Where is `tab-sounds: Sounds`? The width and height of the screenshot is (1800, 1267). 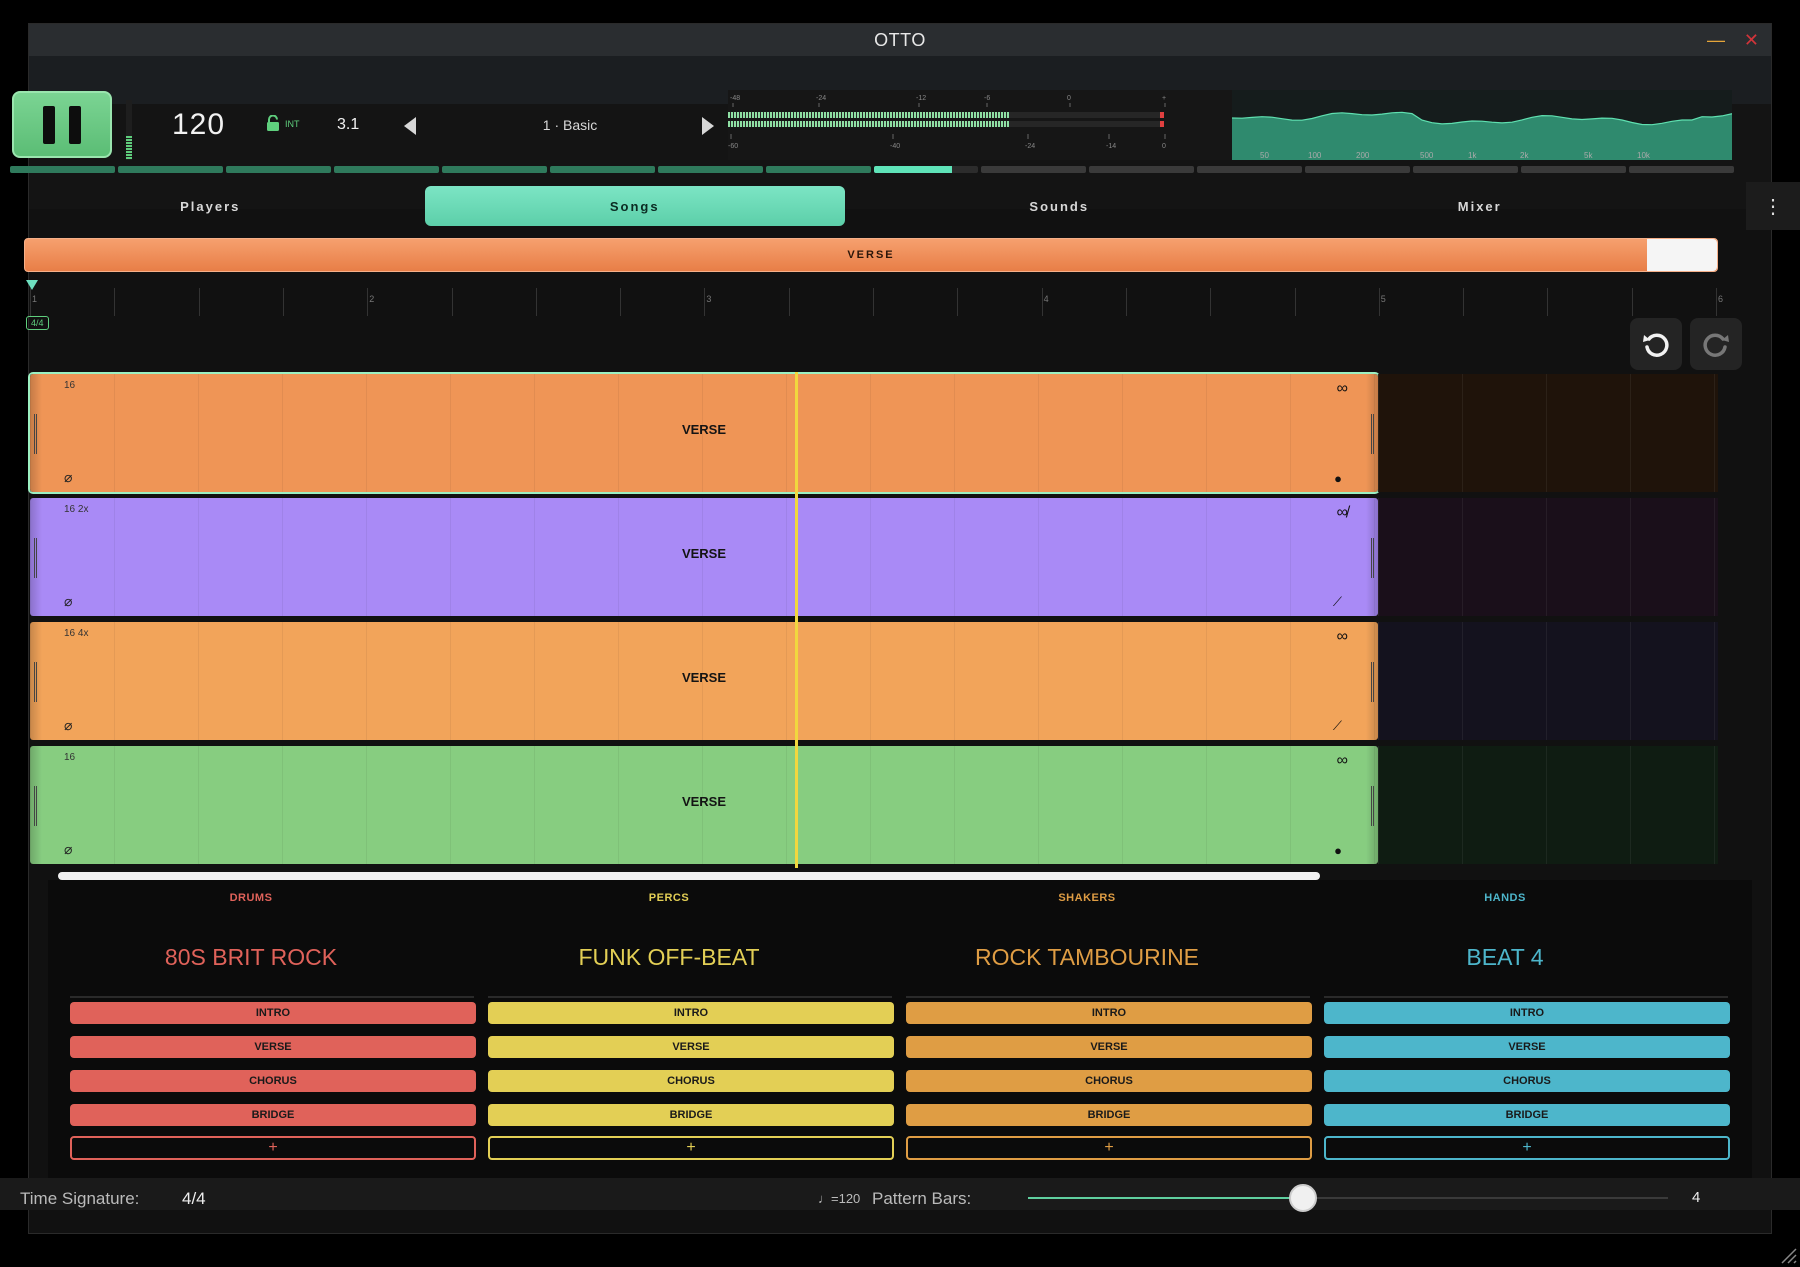
tab-sounds: Sounds is located at coordinates (1059, 206).